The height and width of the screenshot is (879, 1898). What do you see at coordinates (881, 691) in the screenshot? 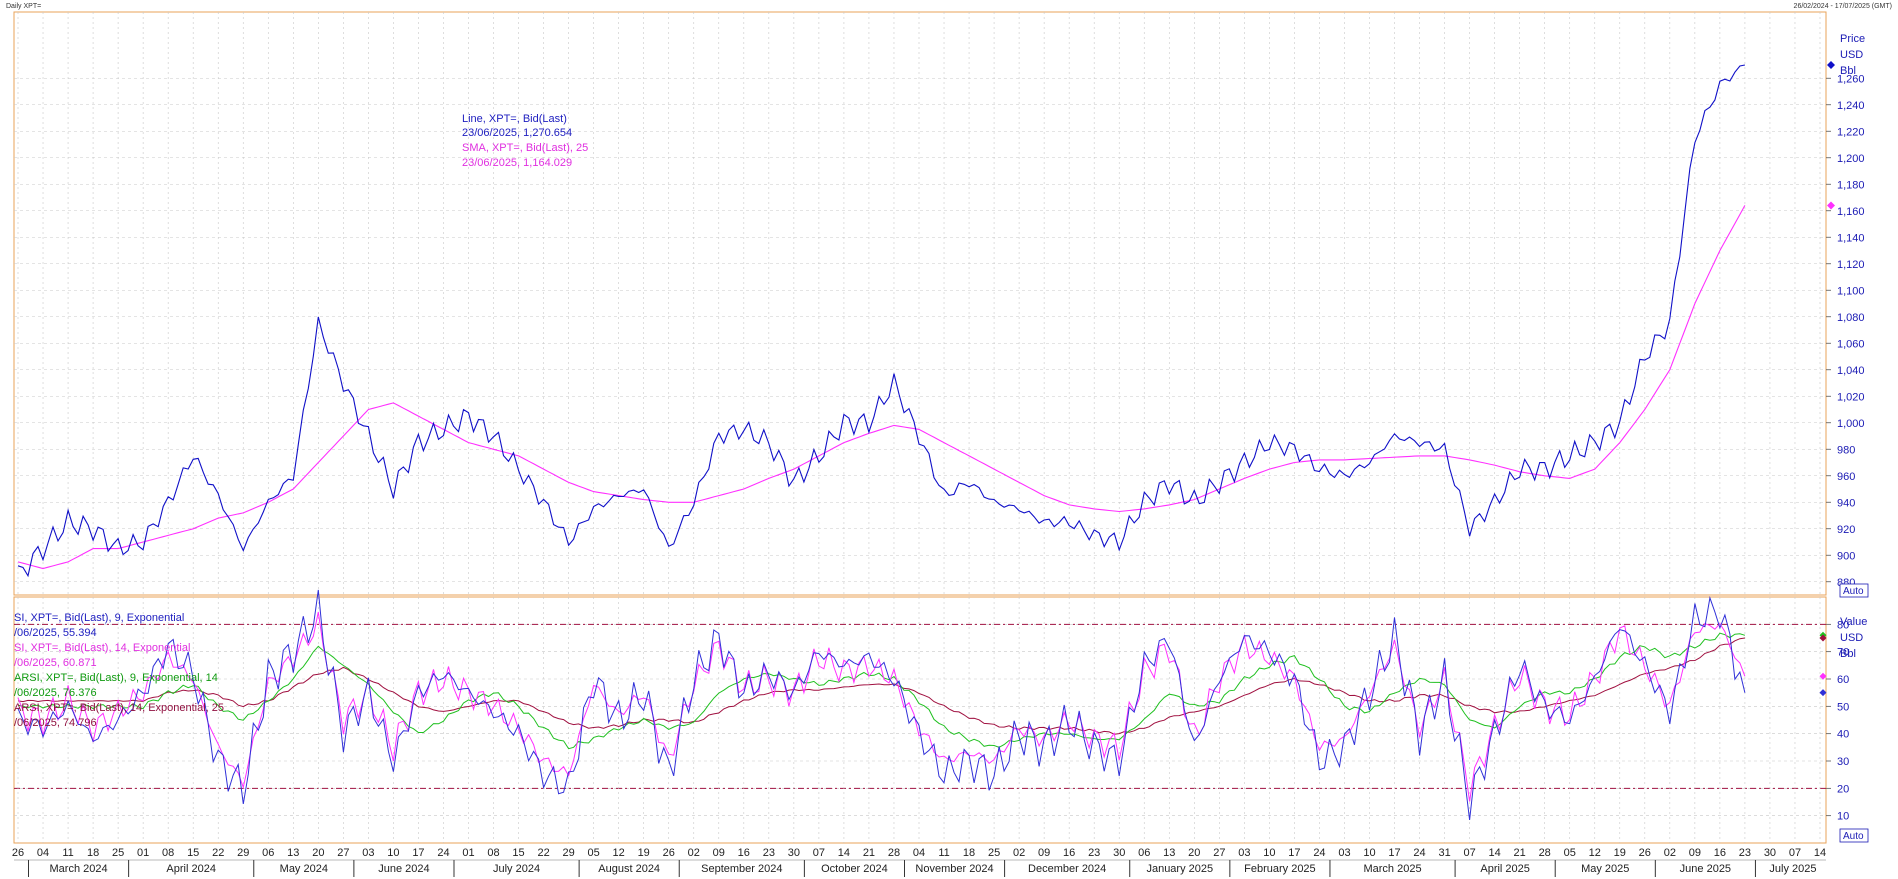
I see `marsi9-line` at bounding box center [881, 691].